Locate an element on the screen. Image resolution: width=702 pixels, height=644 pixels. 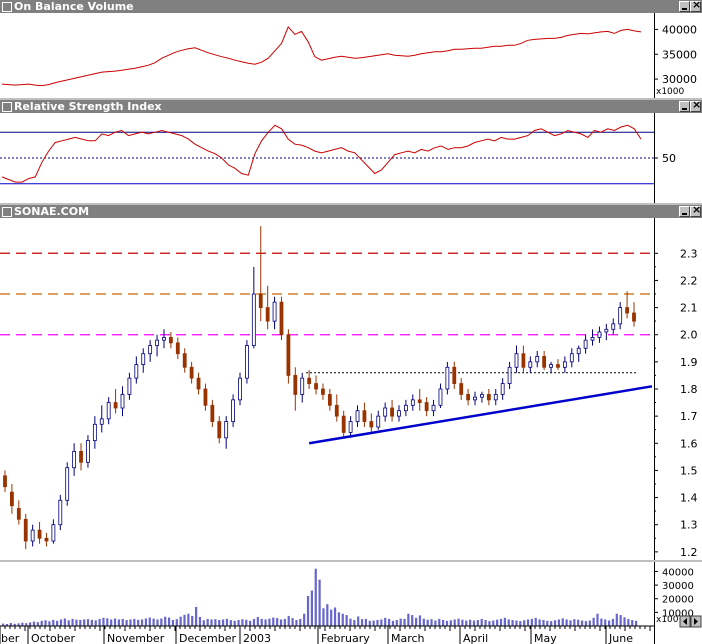
price-tick-label: 2.2 is located at coordinates (689, 280).